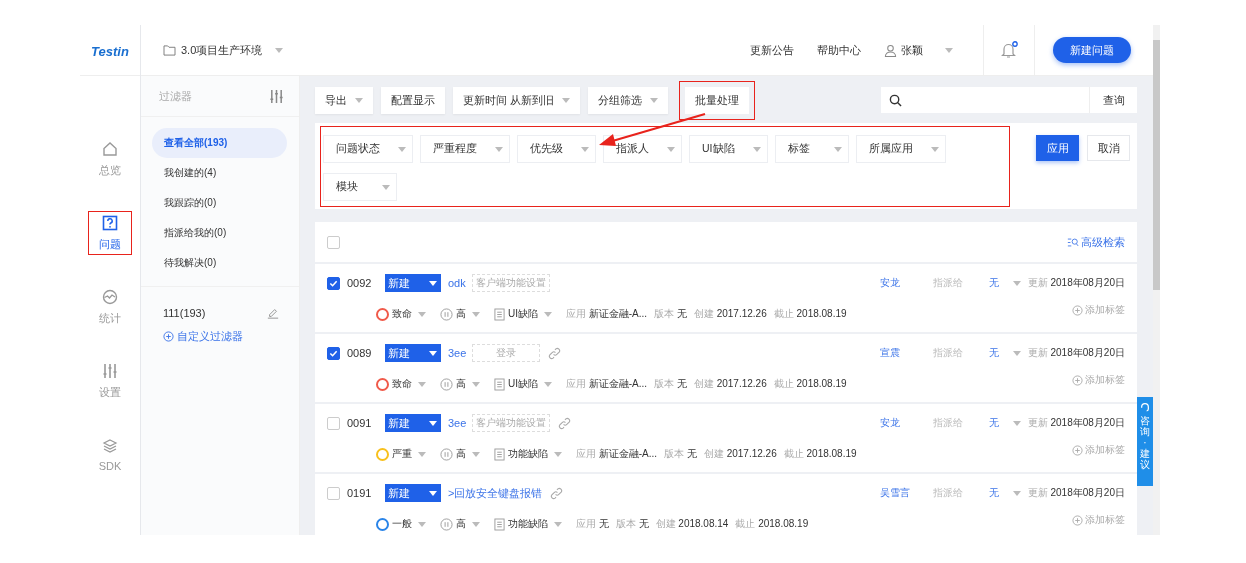 The width and height of the screenshot is (1246, 563). Describe the element at coordinates (219, 173) in the screenshot. I see `filter-item: 我创建的(4)` at that location.